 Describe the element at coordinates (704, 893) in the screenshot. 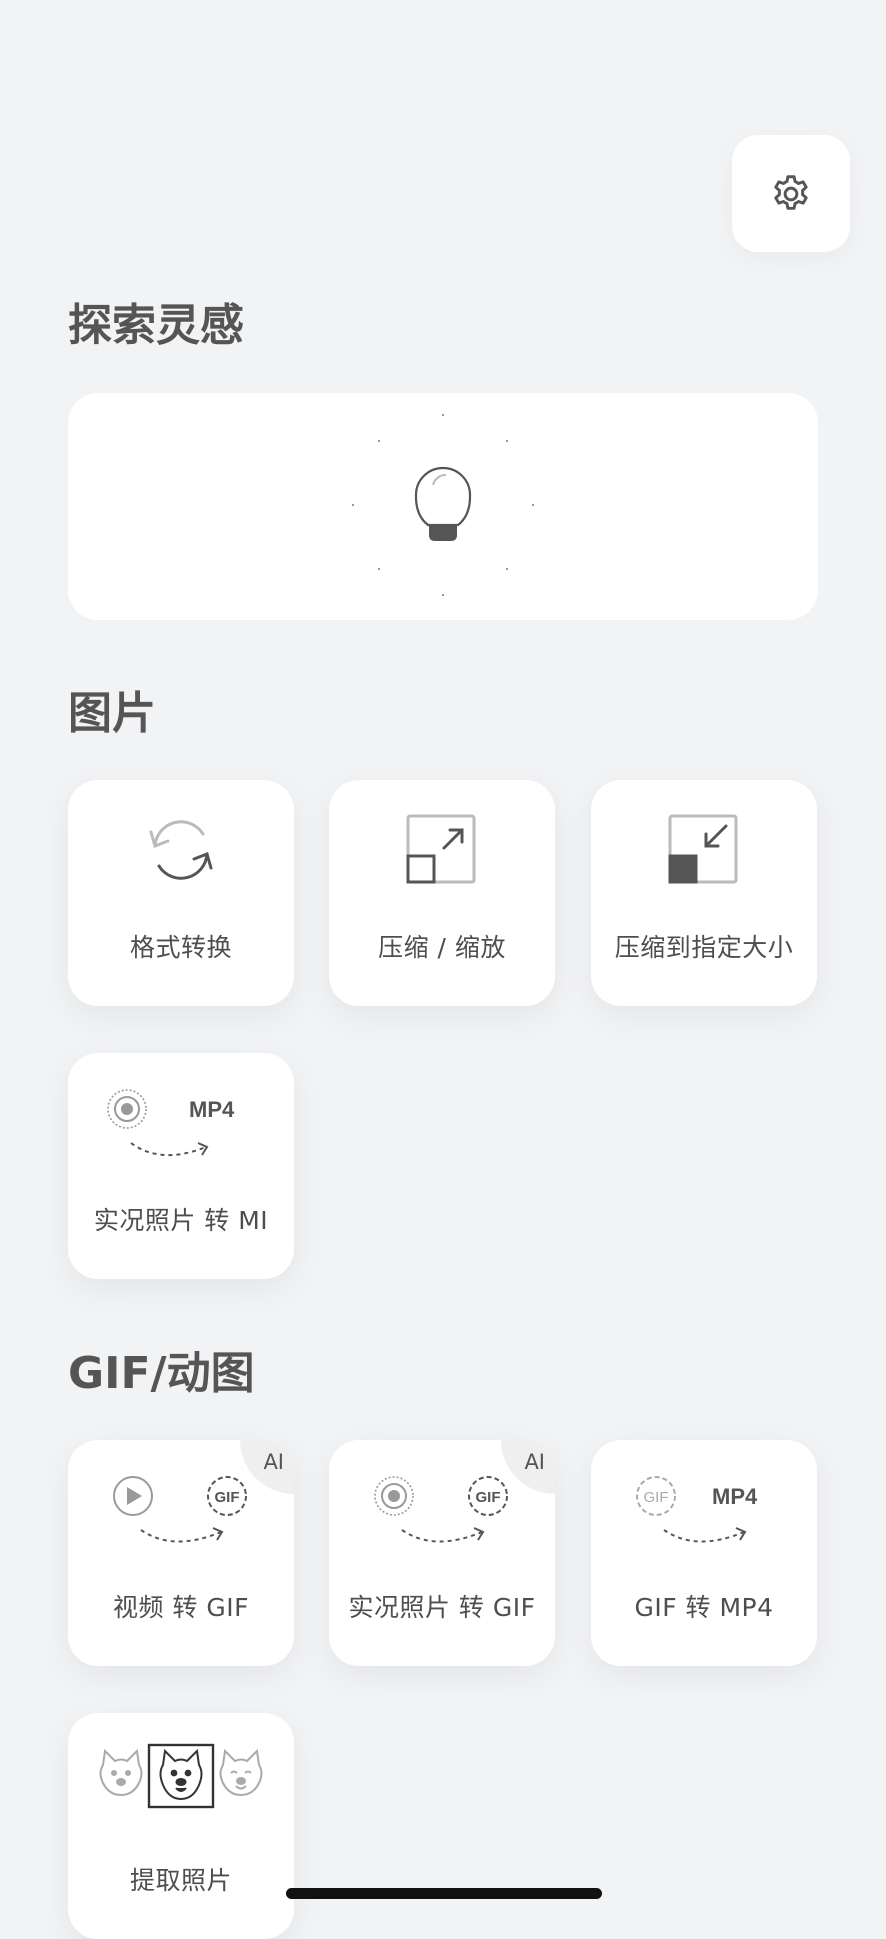

I see `compress-to-size-tile: 压缩到指定大小` at that location.